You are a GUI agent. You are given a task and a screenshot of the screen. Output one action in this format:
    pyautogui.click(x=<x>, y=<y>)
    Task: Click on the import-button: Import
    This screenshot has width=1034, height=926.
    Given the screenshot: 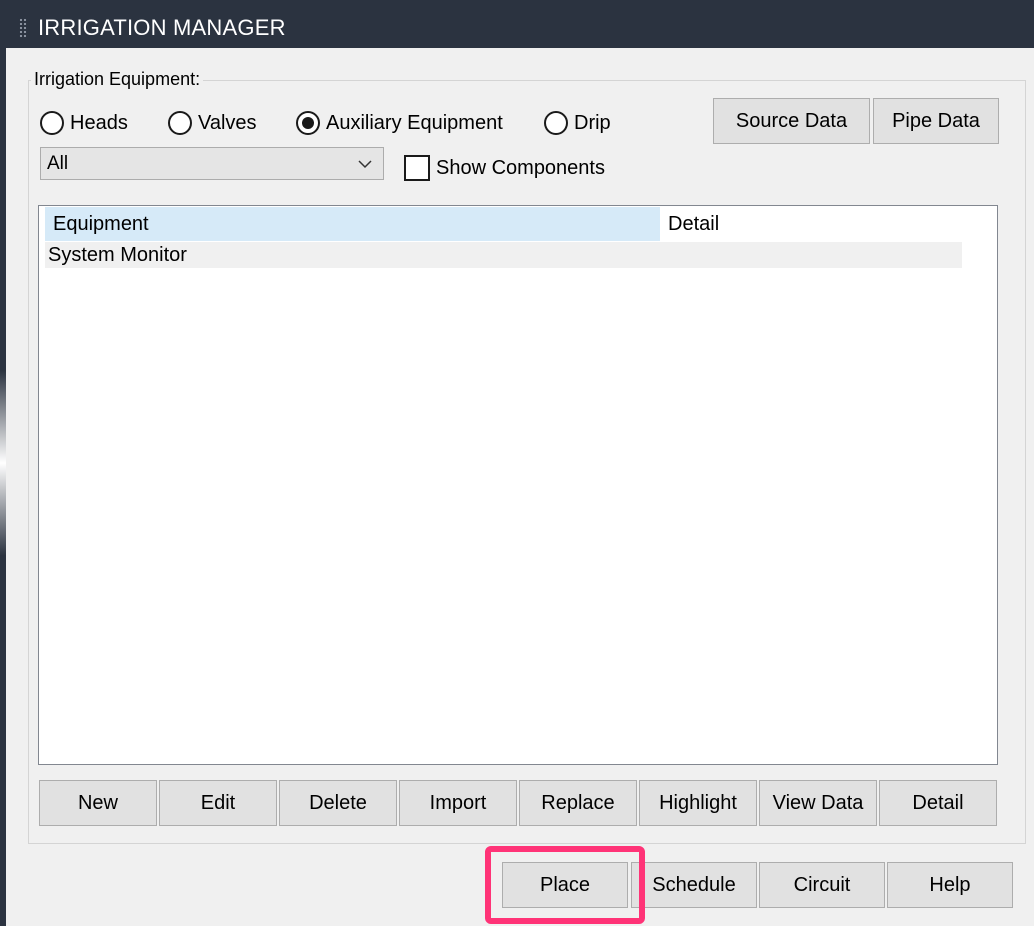 What is the action you would take?
    pyautogui.click(x=458, y=803)
    